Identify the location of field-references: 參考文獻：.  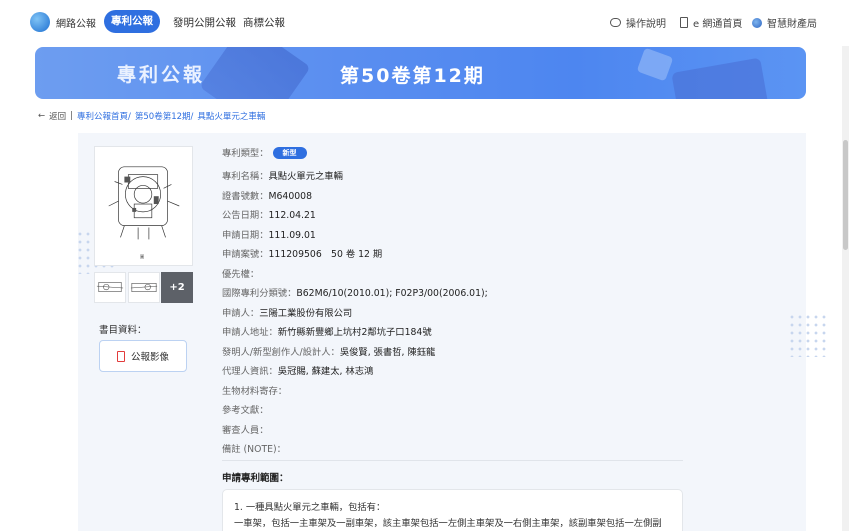
(245, 409).